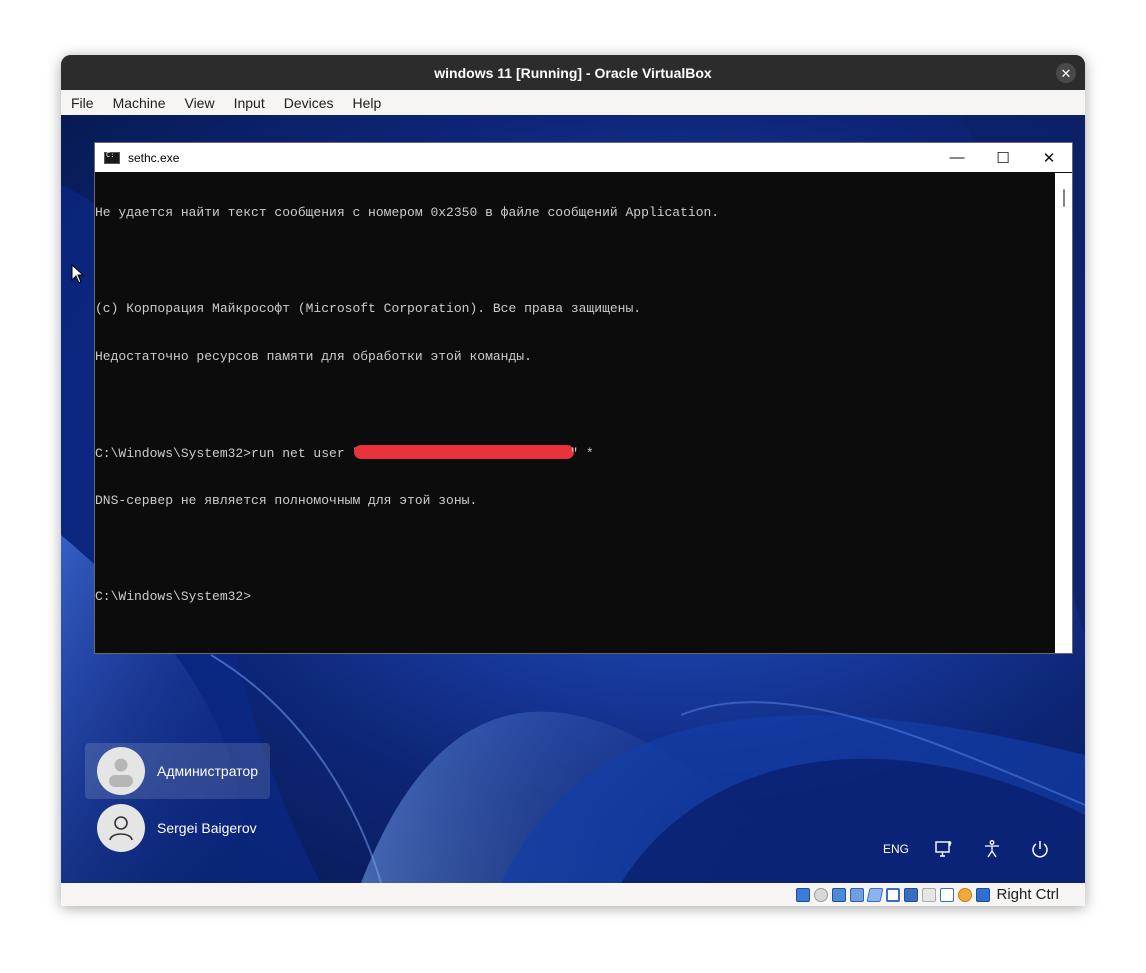  I want to click on user-silhouette-icon, so click(121, 772).